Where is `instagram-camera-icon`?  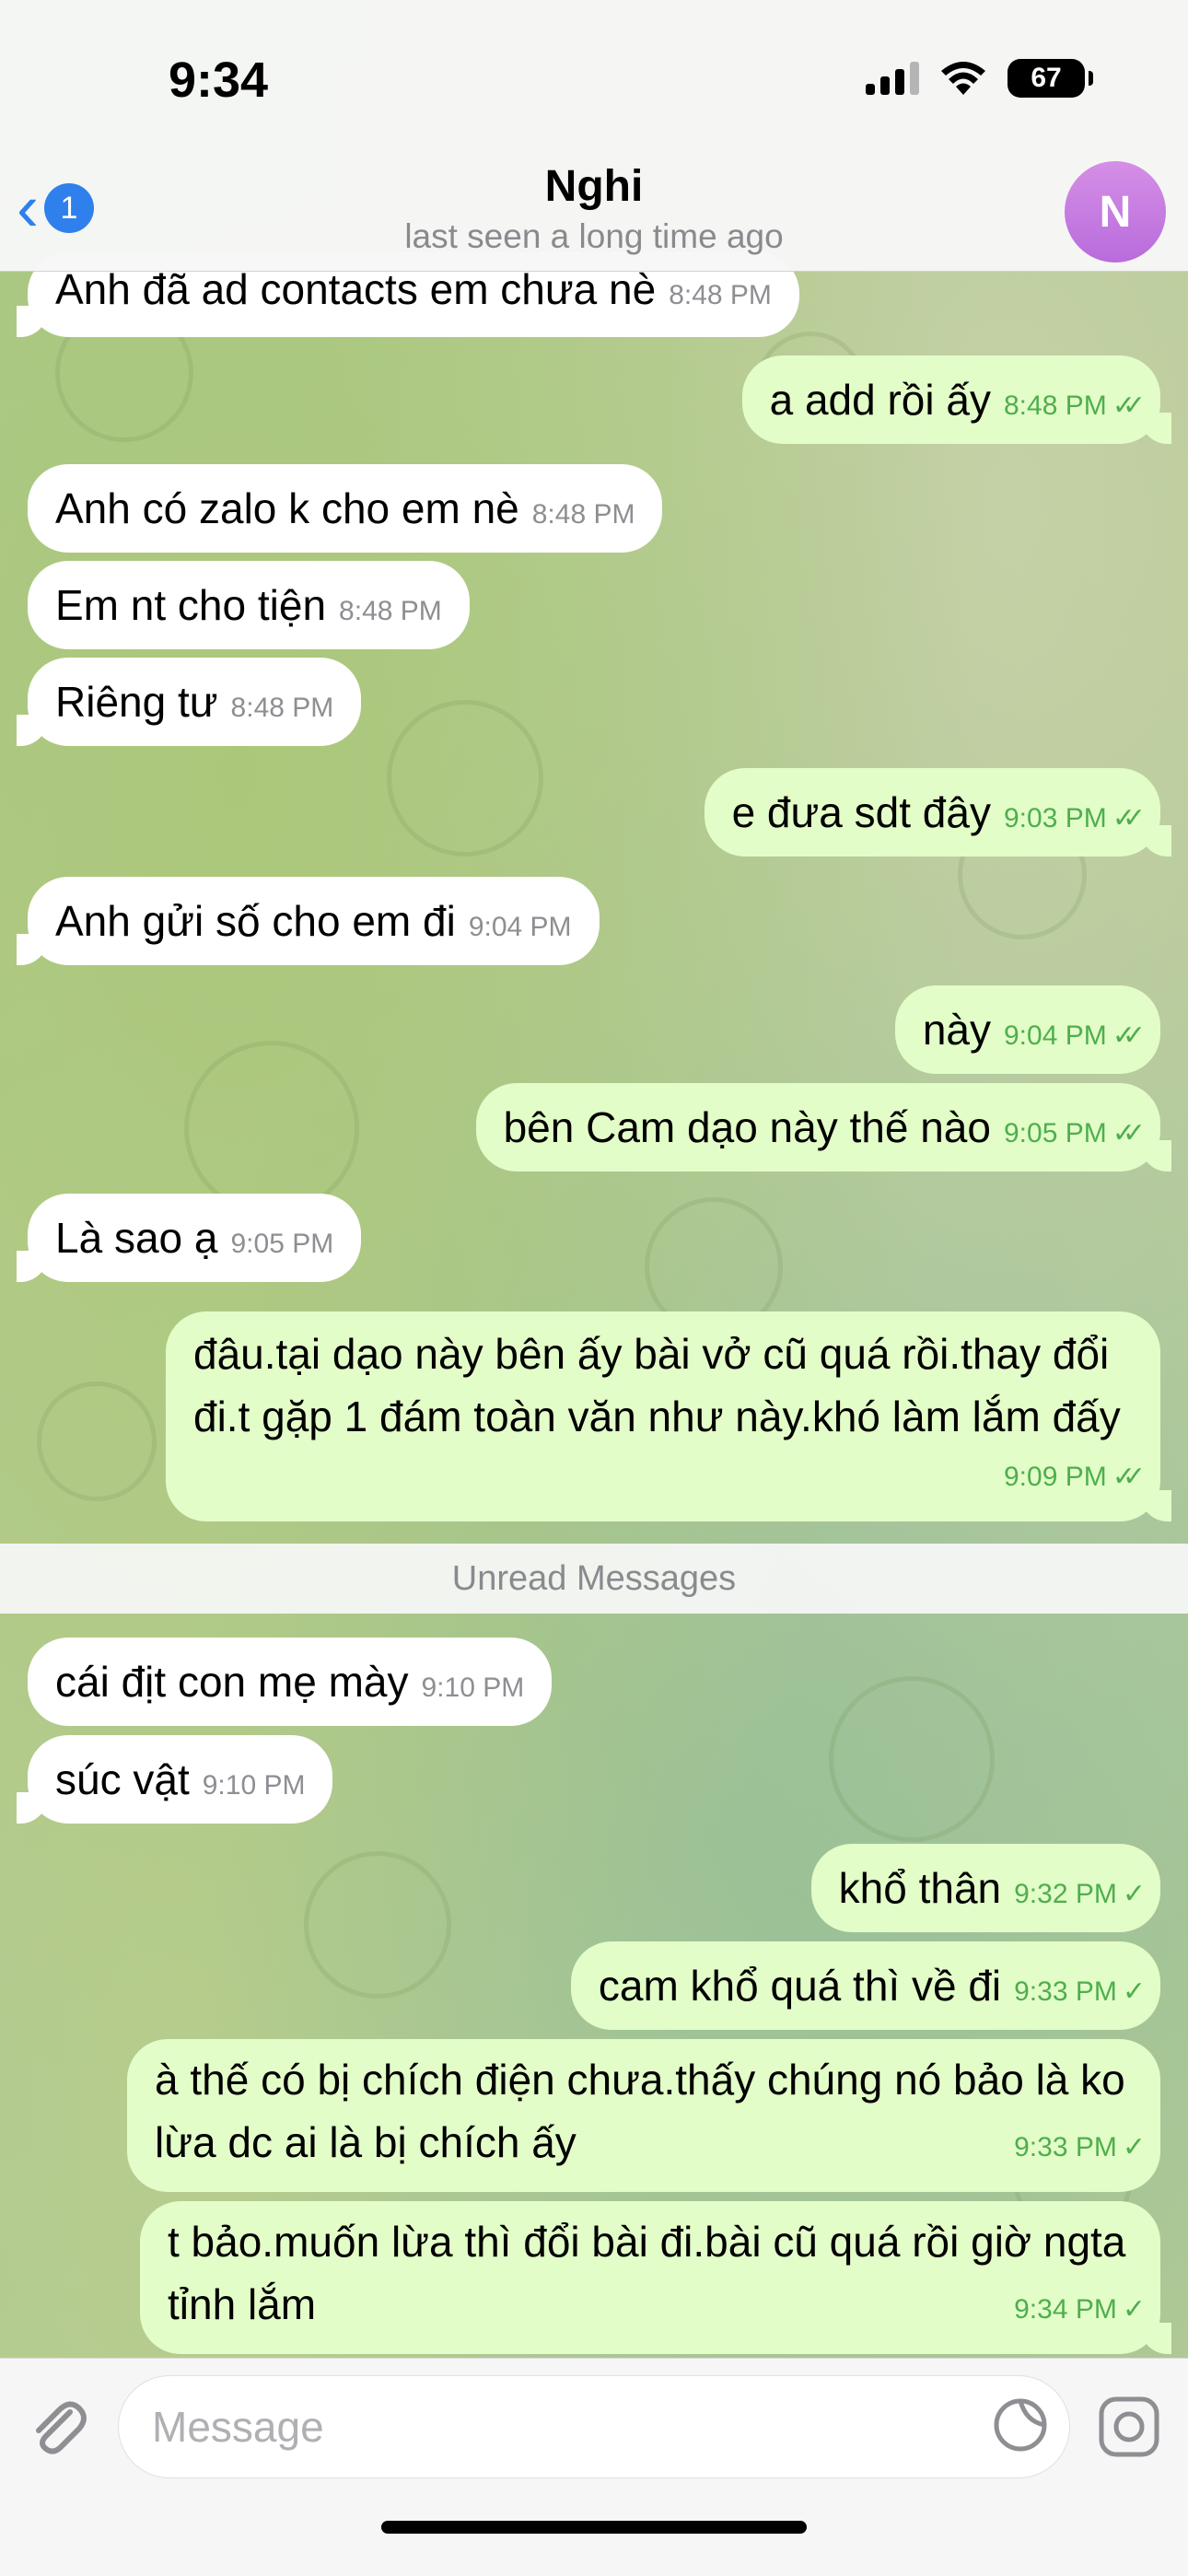
instagram-camera-icon is located at coordinates (1129, 2426).